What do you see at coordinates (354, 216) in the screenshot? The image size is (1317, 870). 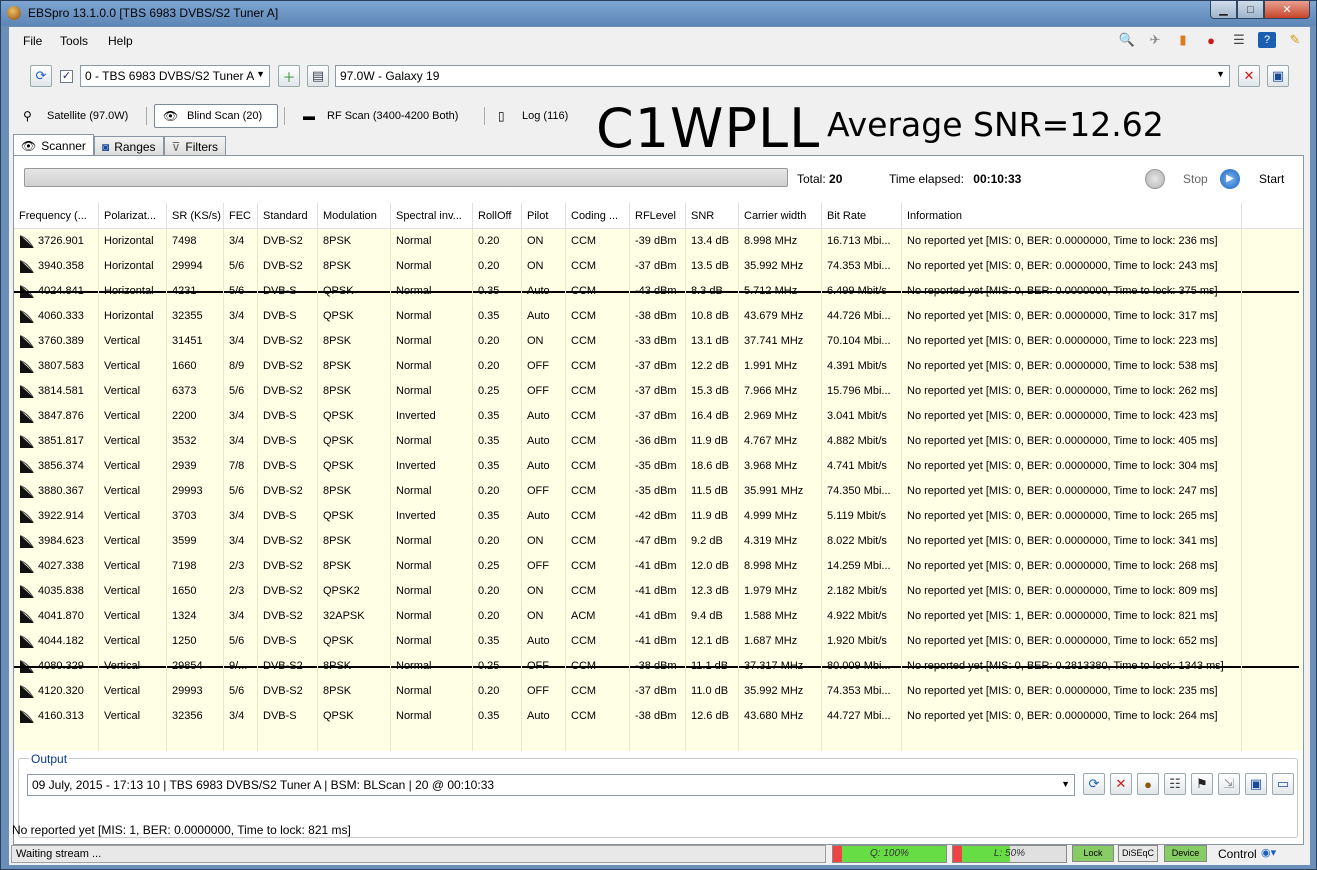 I see `column-header: Modulation` at bounding box center [354, 216].